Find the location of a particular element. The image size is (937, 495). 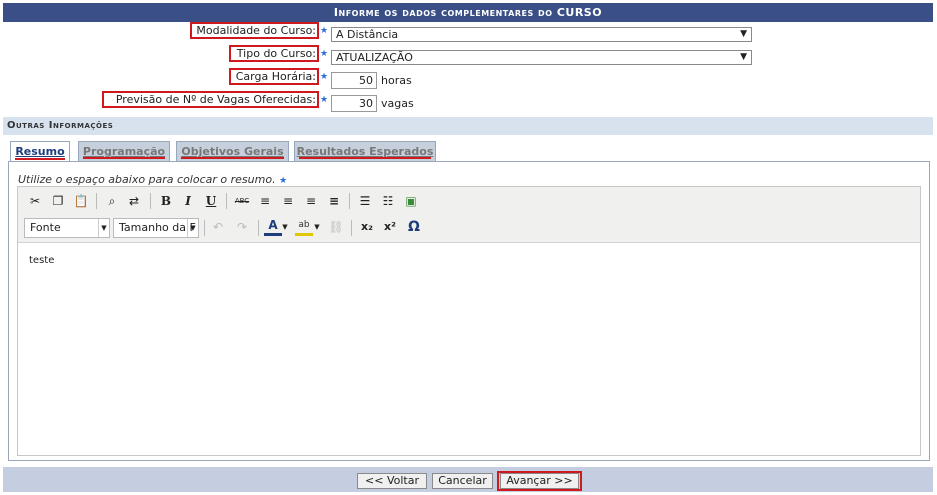

tab-objetivos-gerais: Objetivos Gerais is located at coordinates (232, 151).